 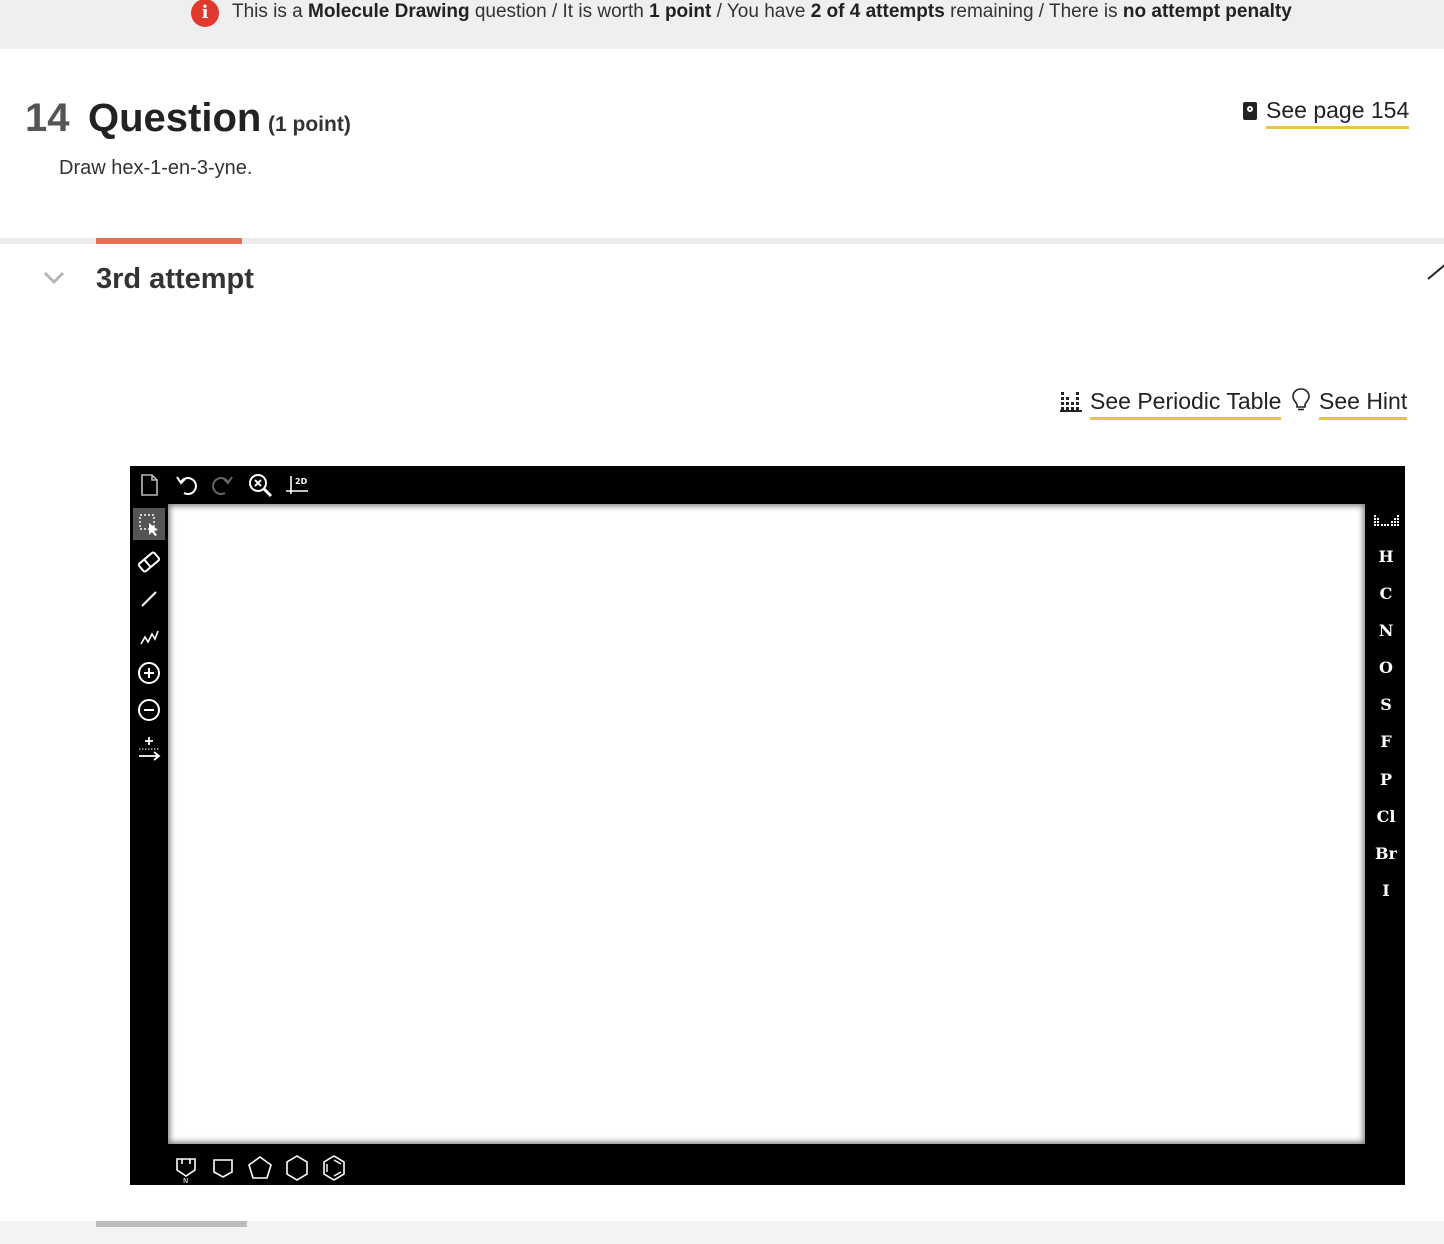 I want to click on see-periodic-table-link: See Periodic Table, so click(x=1171, y=404).